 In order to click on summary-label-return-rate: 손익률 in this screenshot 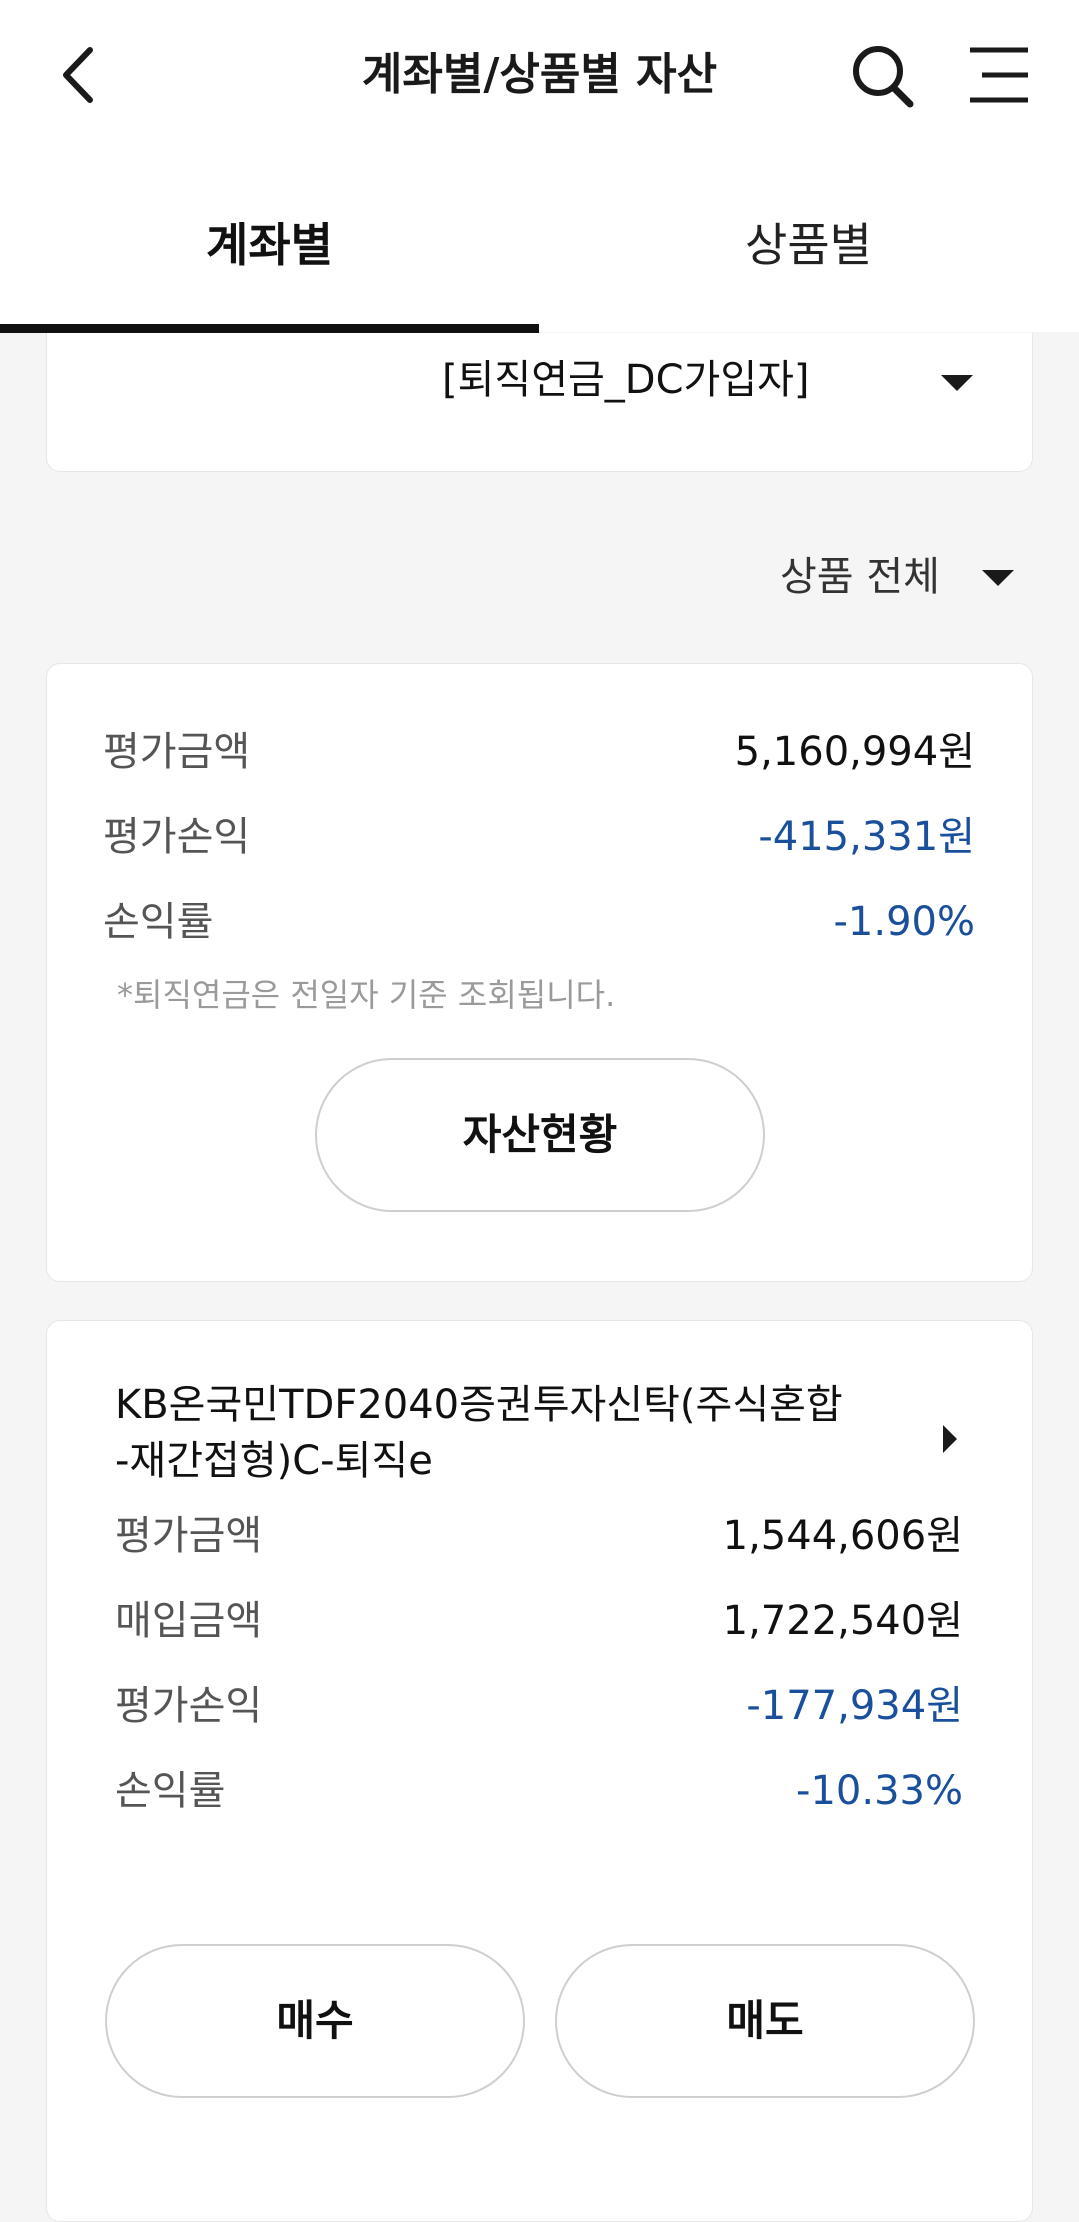, I will do `click(158, 922)`.